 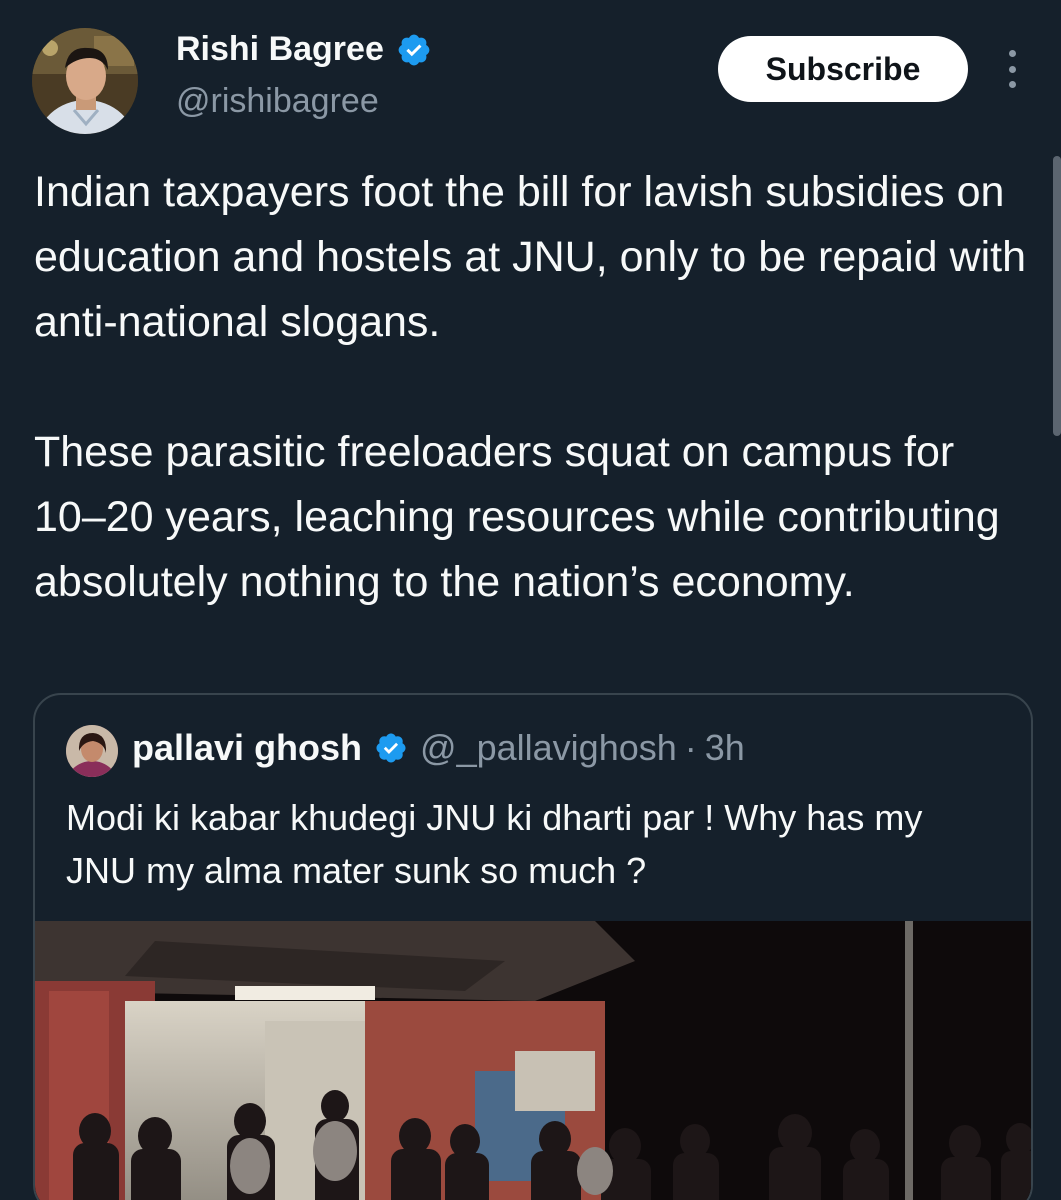 What do you see at coordinates (247, 748) in the screenshot?
I see `quoted-author-name: pallavi ghosh` at bounding box center [247, 748].